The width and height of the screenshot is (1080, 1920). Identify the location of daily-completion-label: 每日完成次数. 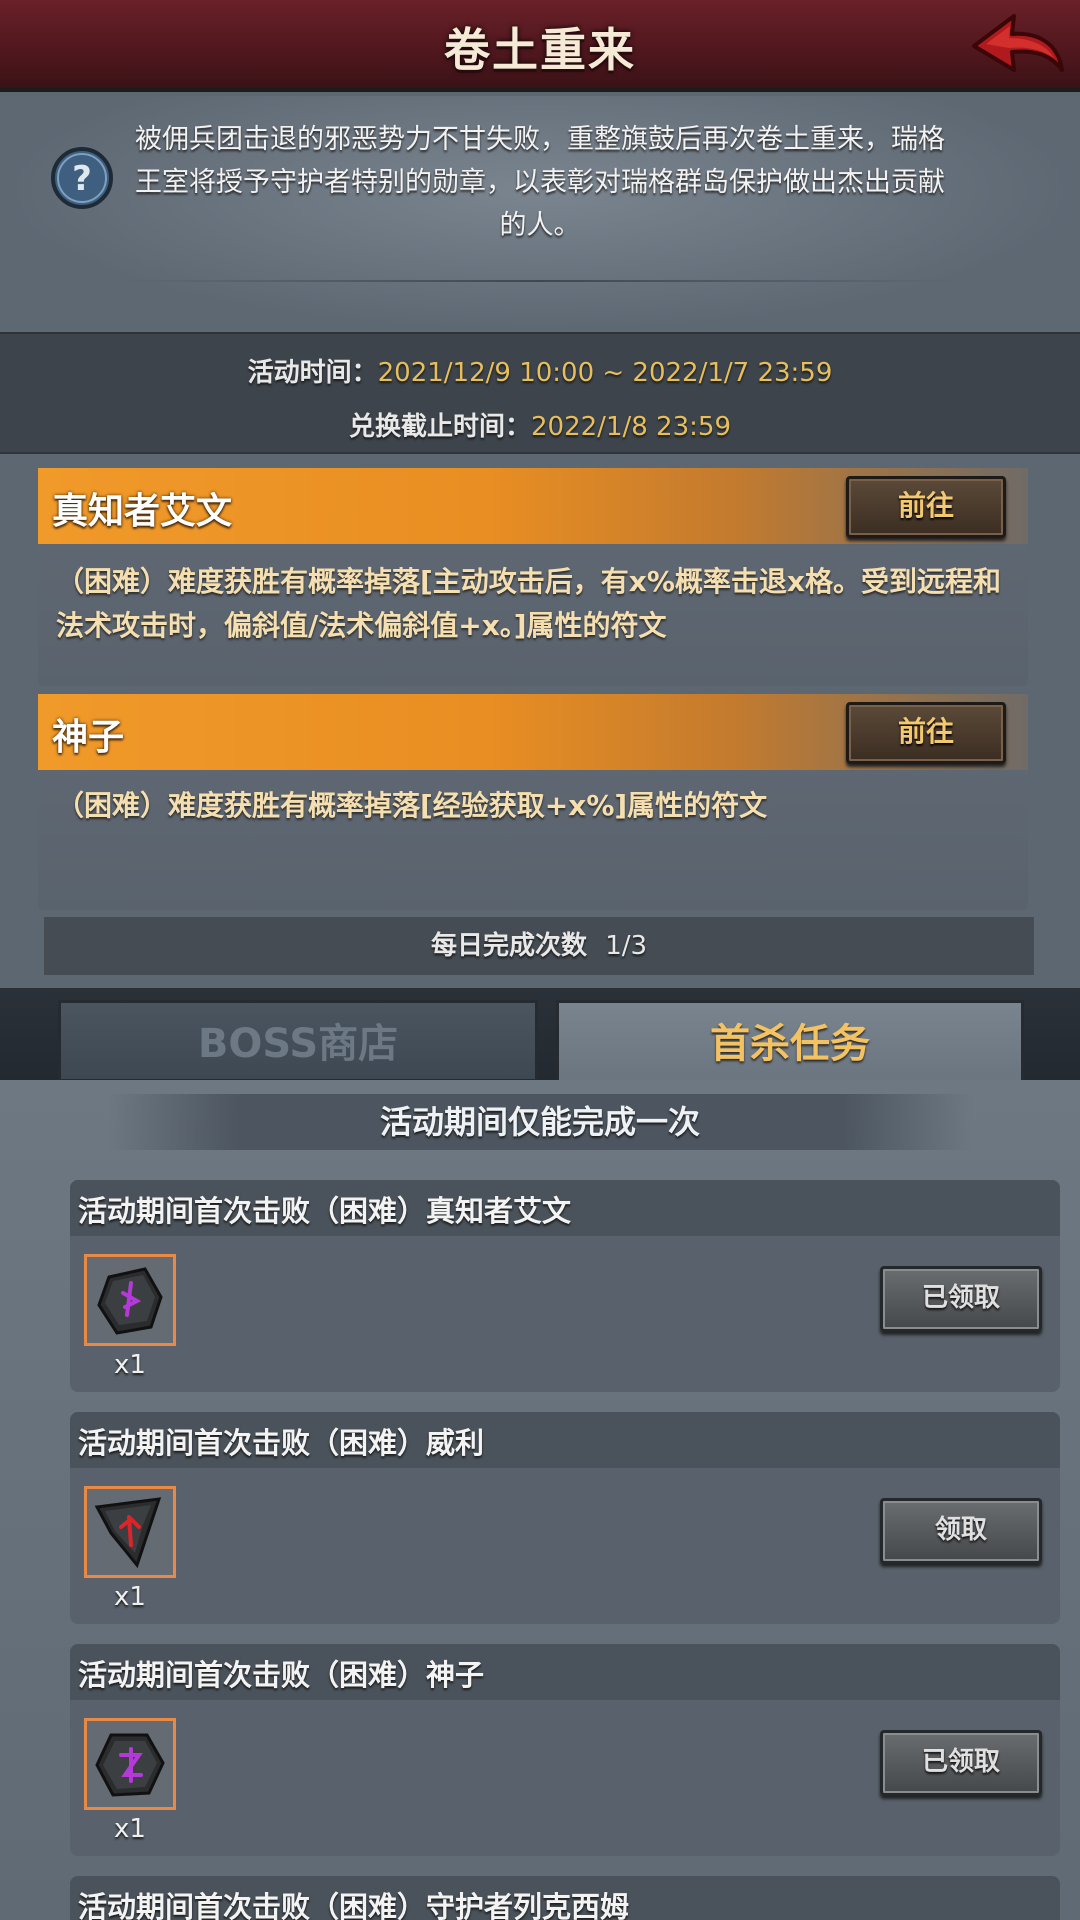
(508, 946).